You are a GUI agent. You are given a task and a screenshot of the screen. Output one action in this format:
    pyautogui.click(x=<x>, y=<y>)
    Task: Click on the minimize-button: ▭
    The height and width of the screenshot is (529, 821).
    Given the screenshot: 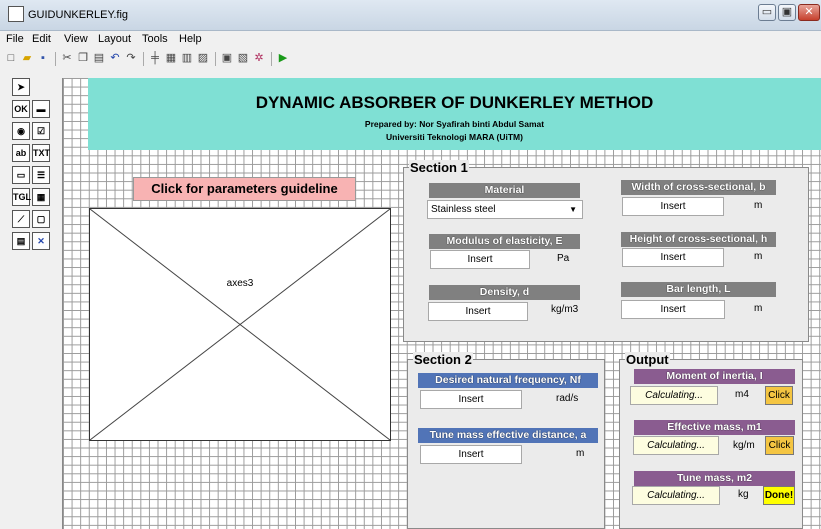 What is the action you would take?
    pyautogui.click(x=767, y=12)
    